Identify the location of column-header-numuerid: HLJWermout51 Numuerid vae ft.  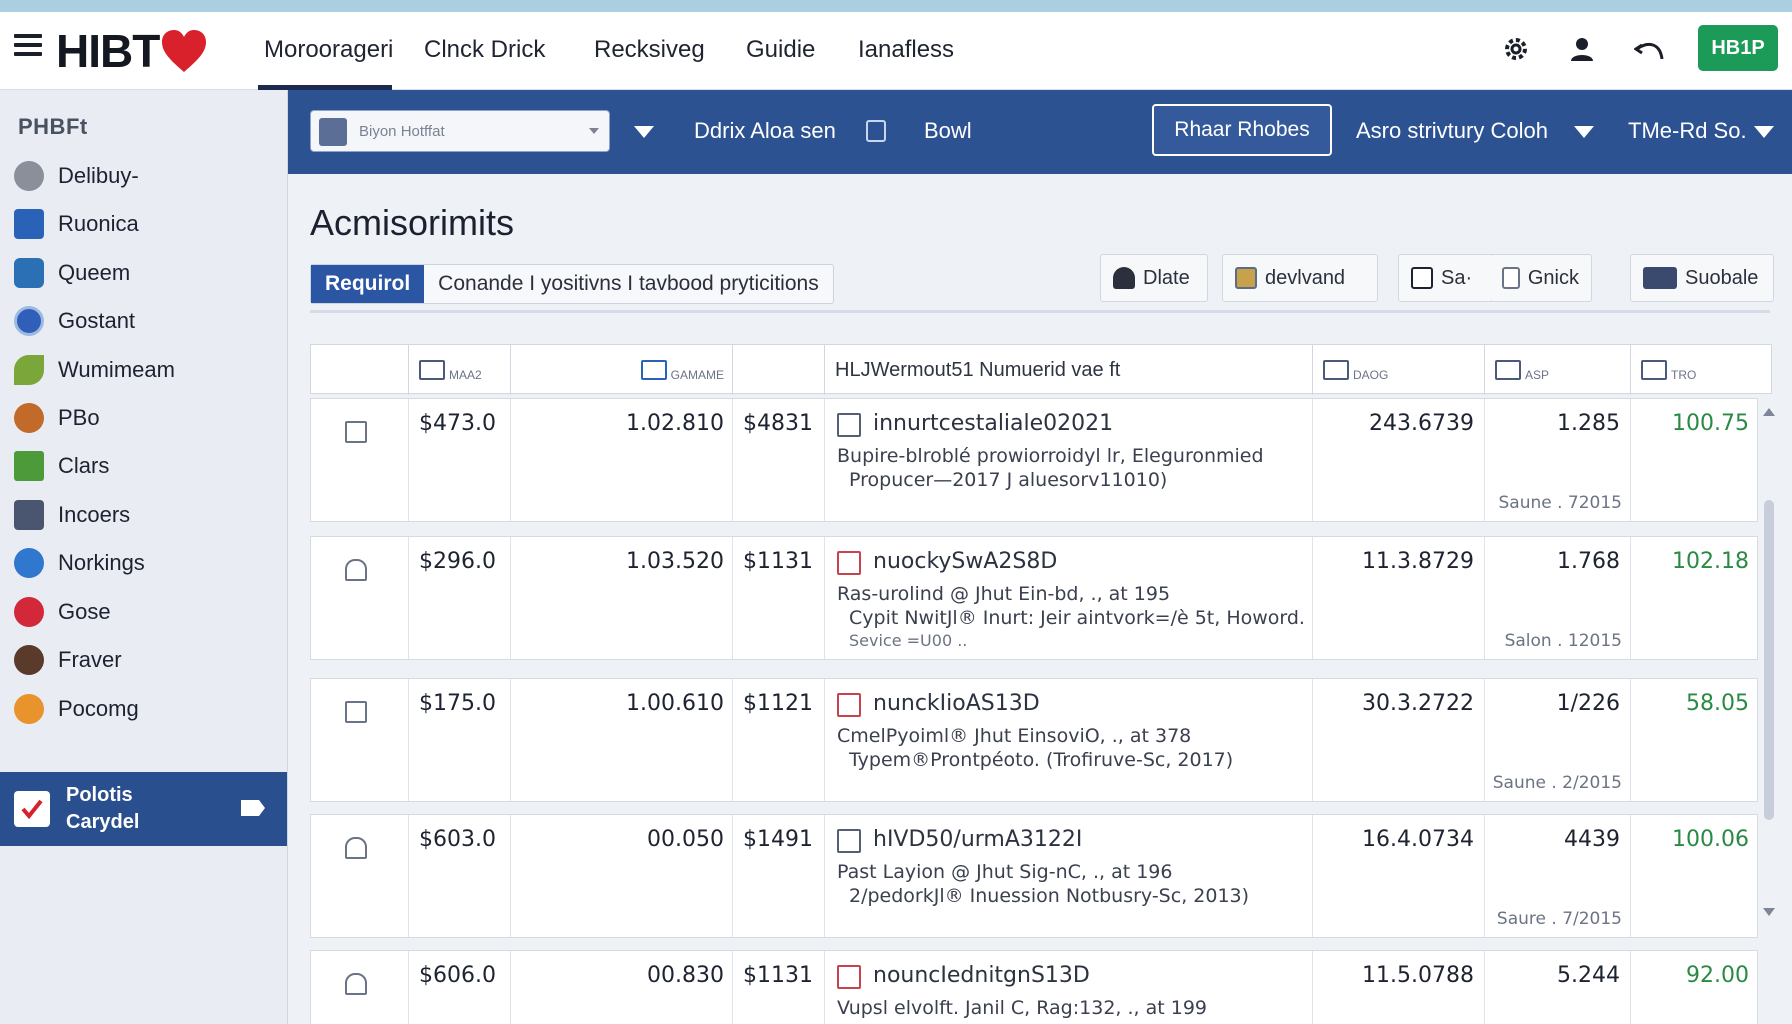
(1069, 370).